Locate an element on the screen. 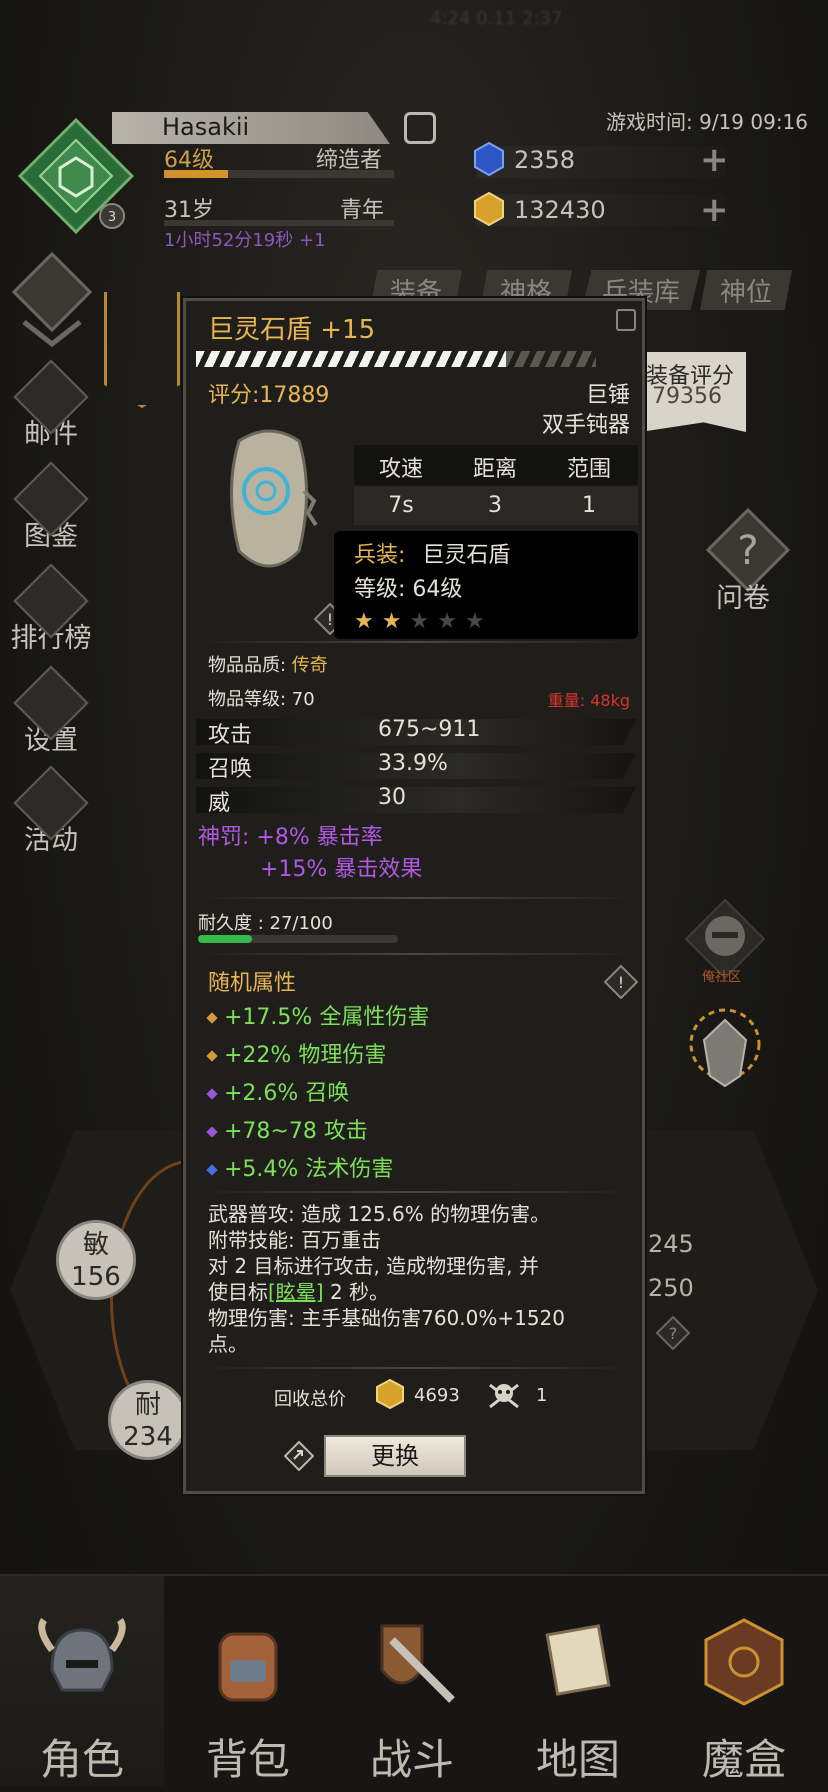 The width and height of the screenshot is (828, 1792). equipment-slot-banner is located at coordinates (142, 350).